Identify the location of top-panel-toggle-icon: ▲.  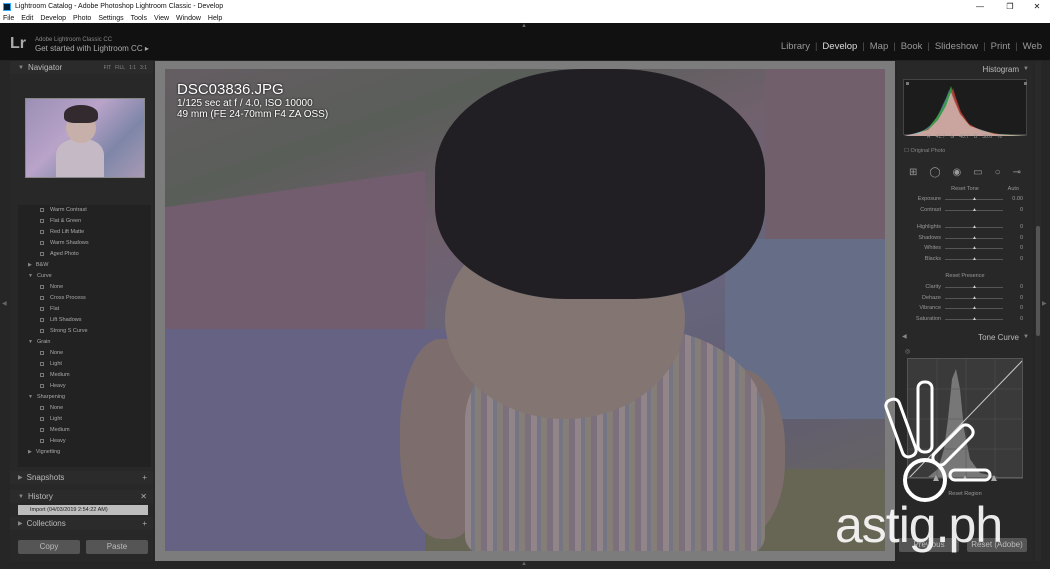
(524, 26).